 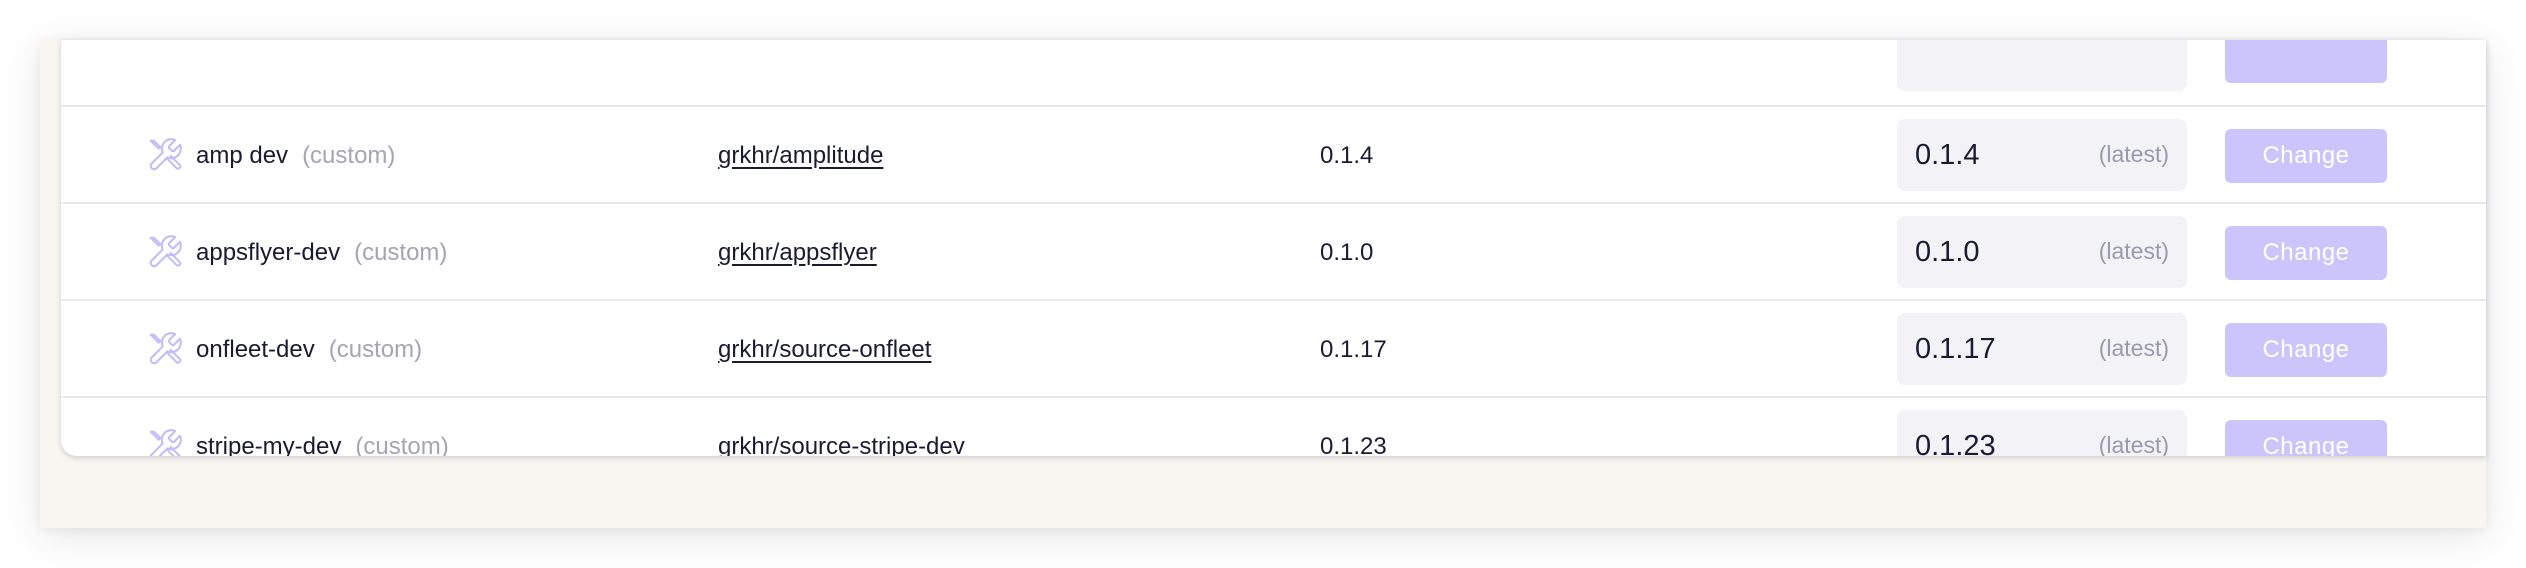 What do you see at coordinates (1955, 349) in the screenshot?
I see `selected-version: 0.1.17` at bounding box center [1955, 349].